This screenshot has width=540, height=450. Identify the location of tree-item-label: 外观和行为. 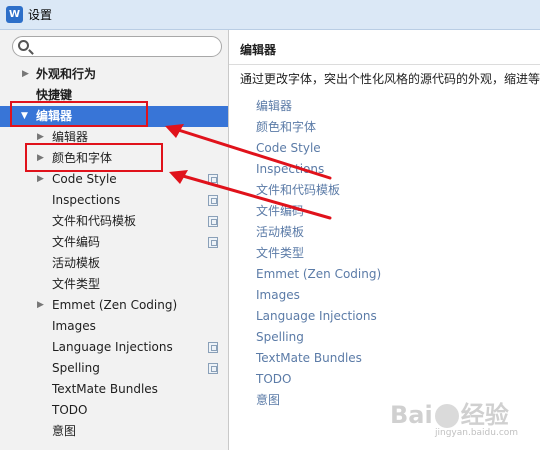
(66, 74).